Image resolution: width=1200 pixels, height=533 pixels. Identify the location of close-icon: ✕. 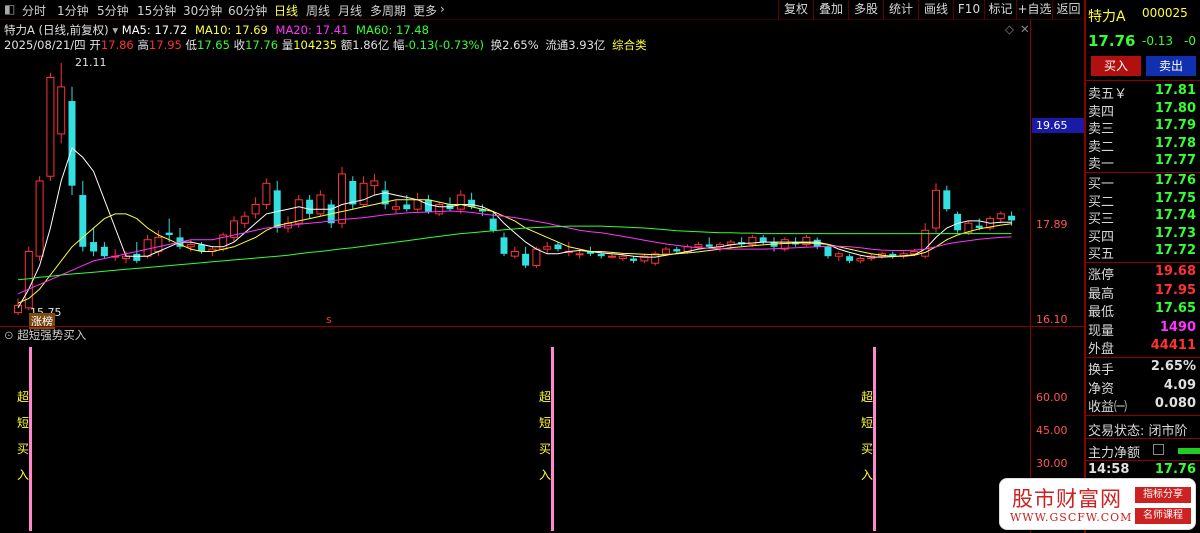
(1025, 29).